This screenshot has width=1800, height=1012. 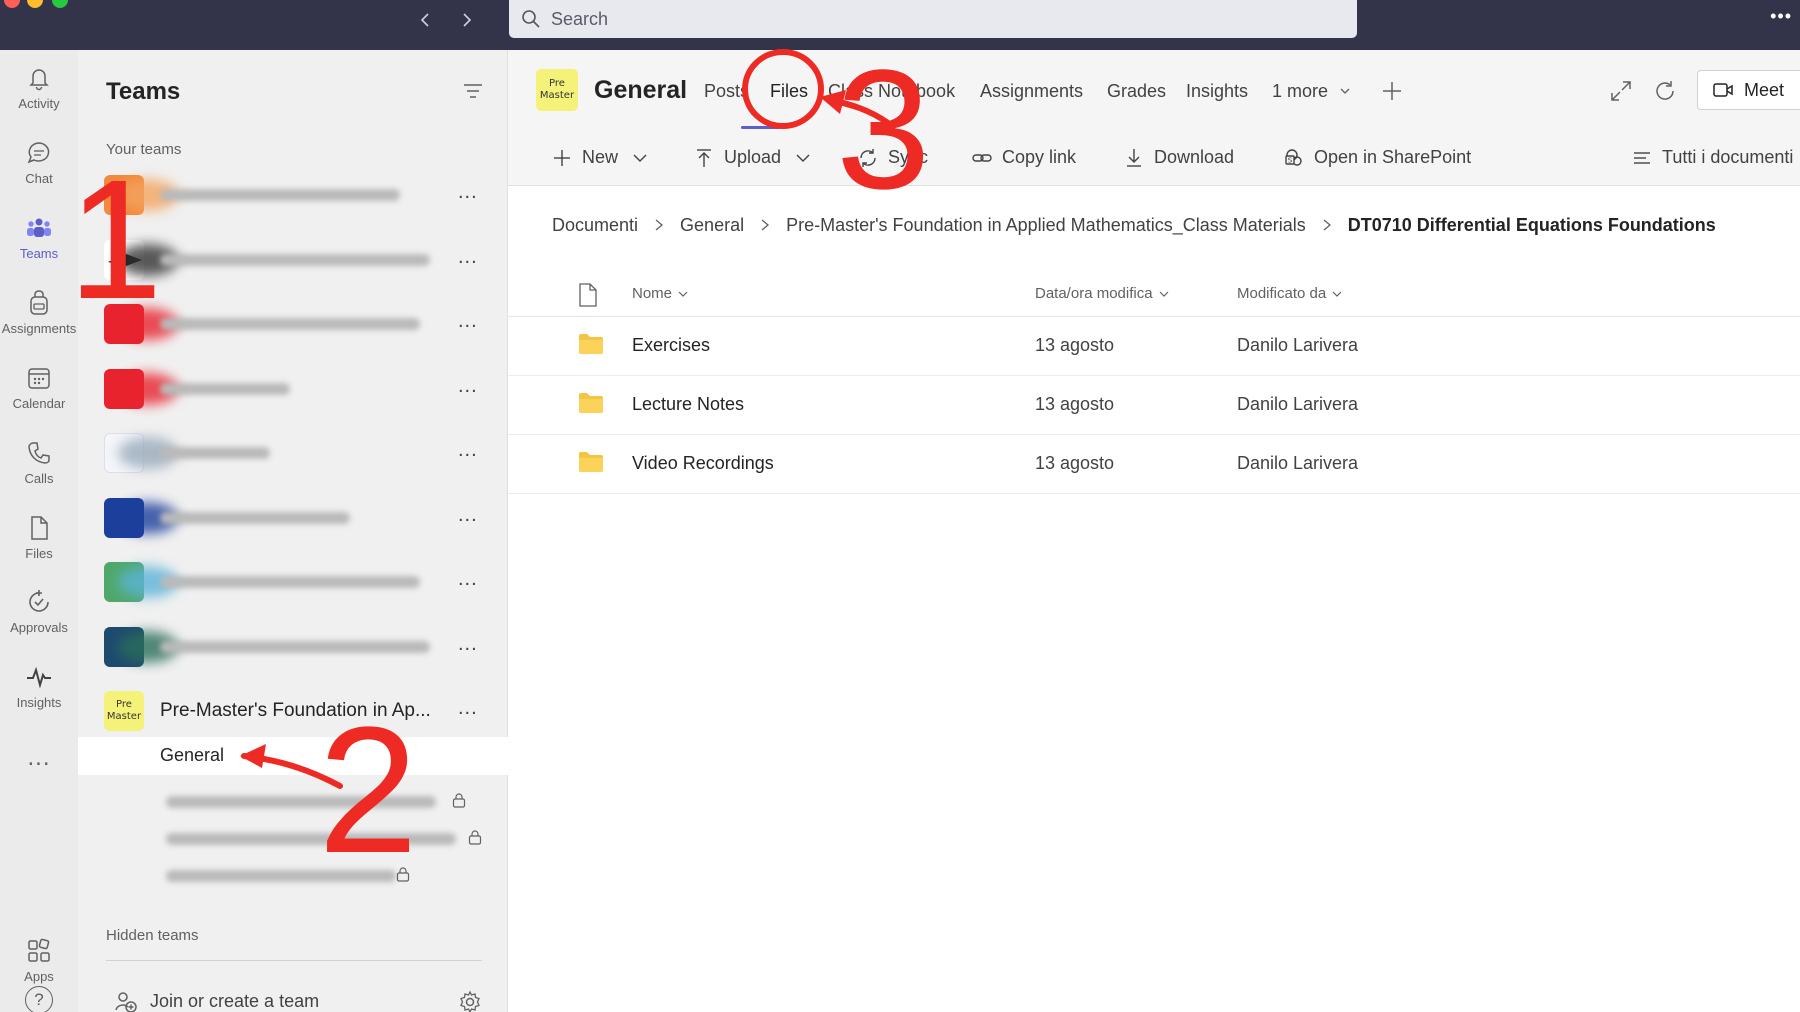 What do you see at coordinates (1134, 157) in the screenshot?
I see `download-icon` at bounding box center [1134, 157].